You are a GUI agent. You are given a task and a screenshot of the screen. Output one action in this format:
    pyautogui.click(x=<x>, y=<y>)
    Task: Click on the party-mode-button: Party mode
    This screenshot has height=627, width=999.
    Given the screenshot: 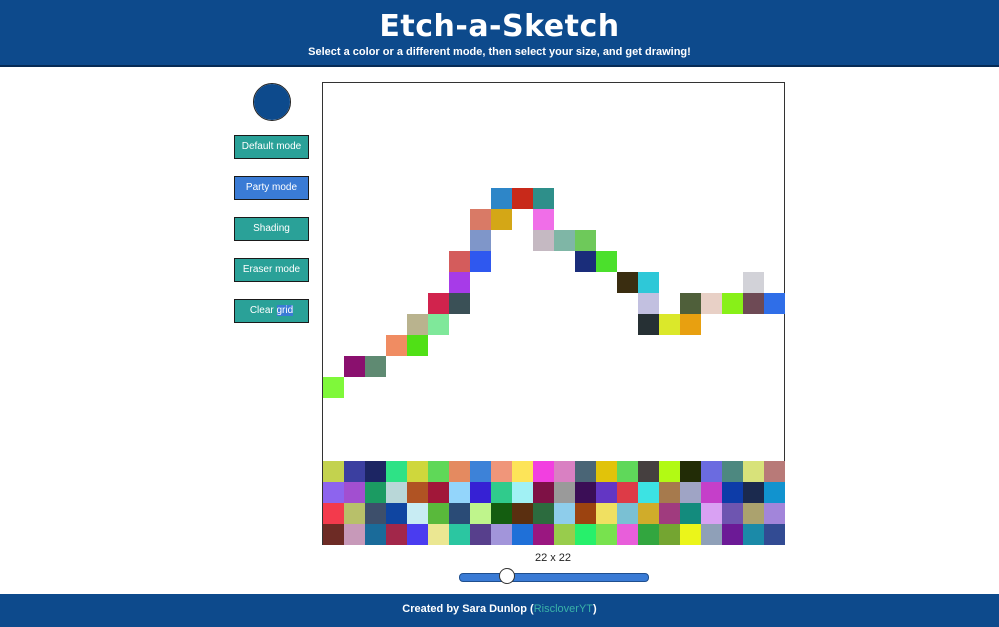 What is the action you would take?
    pyautogui.click(x=271, y=188)
    